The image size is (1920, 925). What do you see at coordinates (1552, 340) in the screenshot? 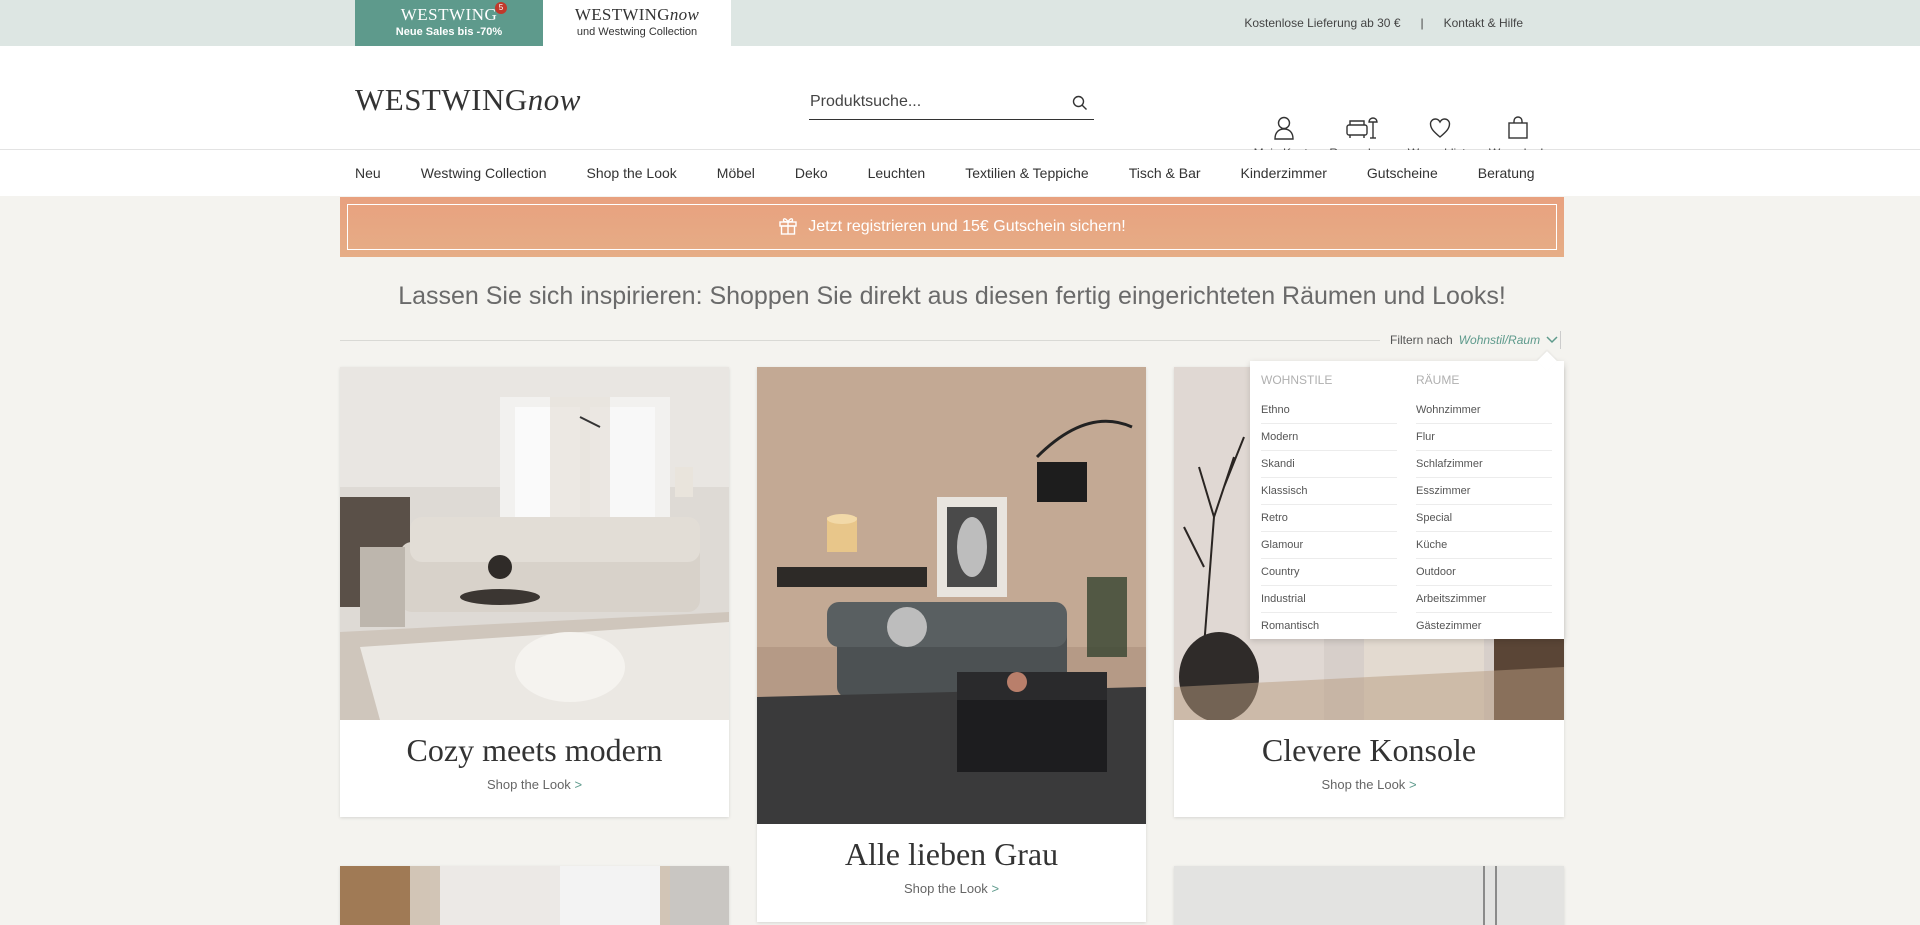
I see `chevron-down-icon` at bounding box center [1552, 340].